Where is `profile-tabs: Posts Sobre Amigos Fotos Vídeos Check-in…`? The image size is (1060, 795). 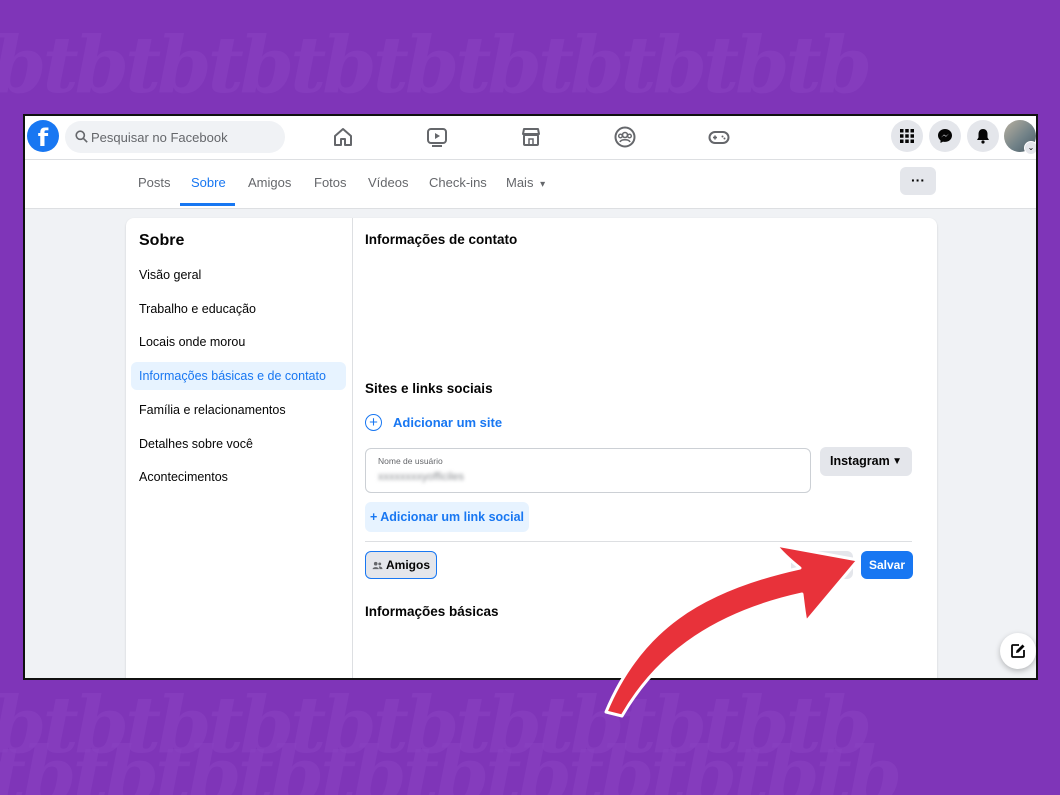 profile-tabs: Posts Sobre Amigos Fotos Vídeos Check-in… is located at coordinates (530, 184).